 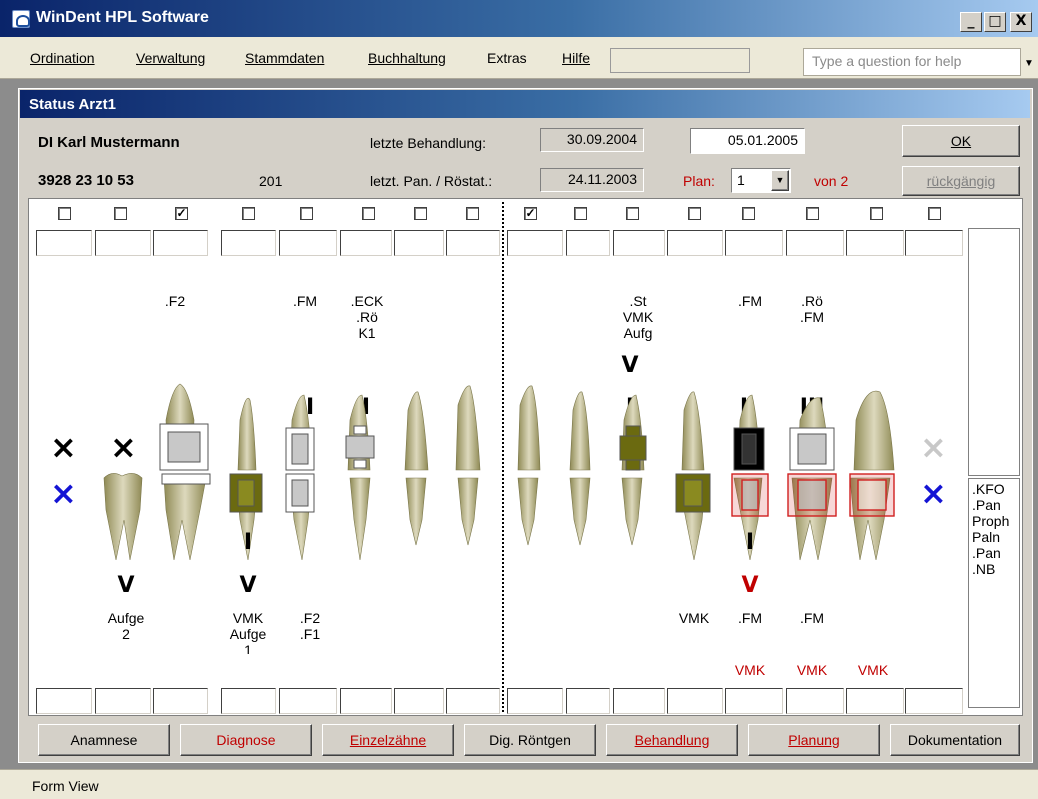 What do you see at coordinates (814, 740) in the screenshot?
I see `tab-planung: Planung` at bounding box center [814, 740].